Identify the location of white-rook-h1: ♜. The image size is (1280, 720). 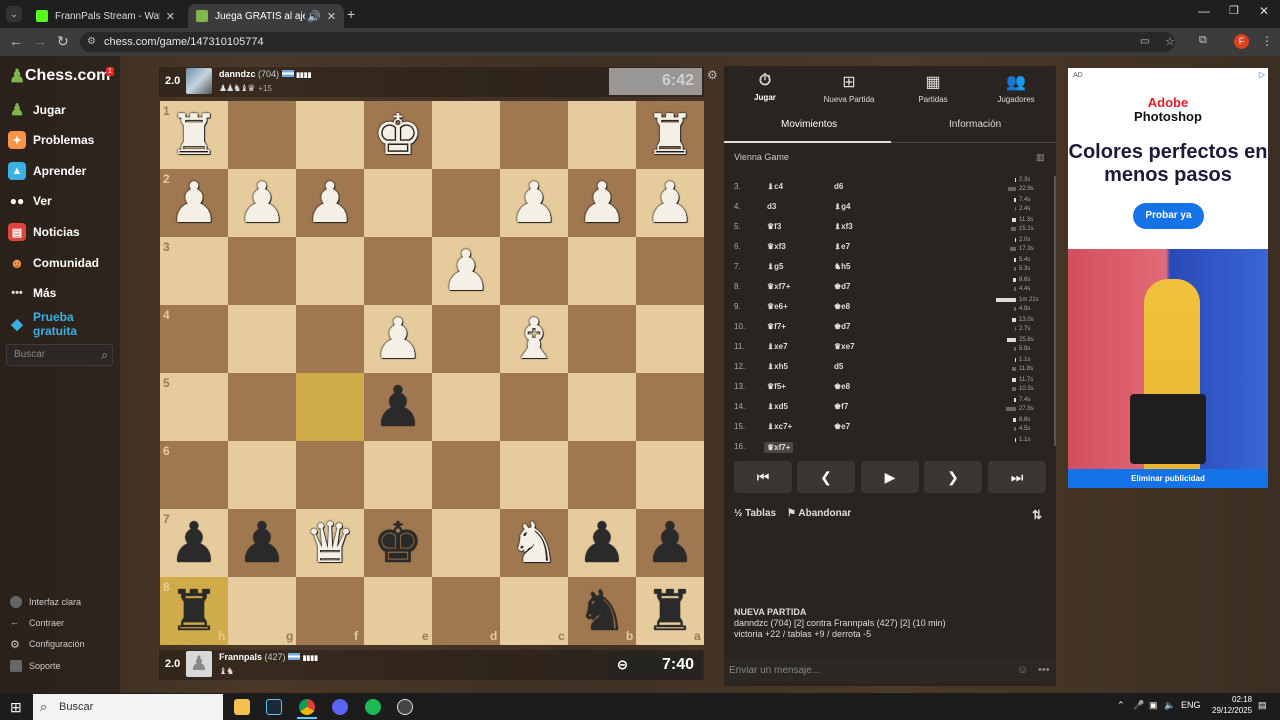
(194, 135).